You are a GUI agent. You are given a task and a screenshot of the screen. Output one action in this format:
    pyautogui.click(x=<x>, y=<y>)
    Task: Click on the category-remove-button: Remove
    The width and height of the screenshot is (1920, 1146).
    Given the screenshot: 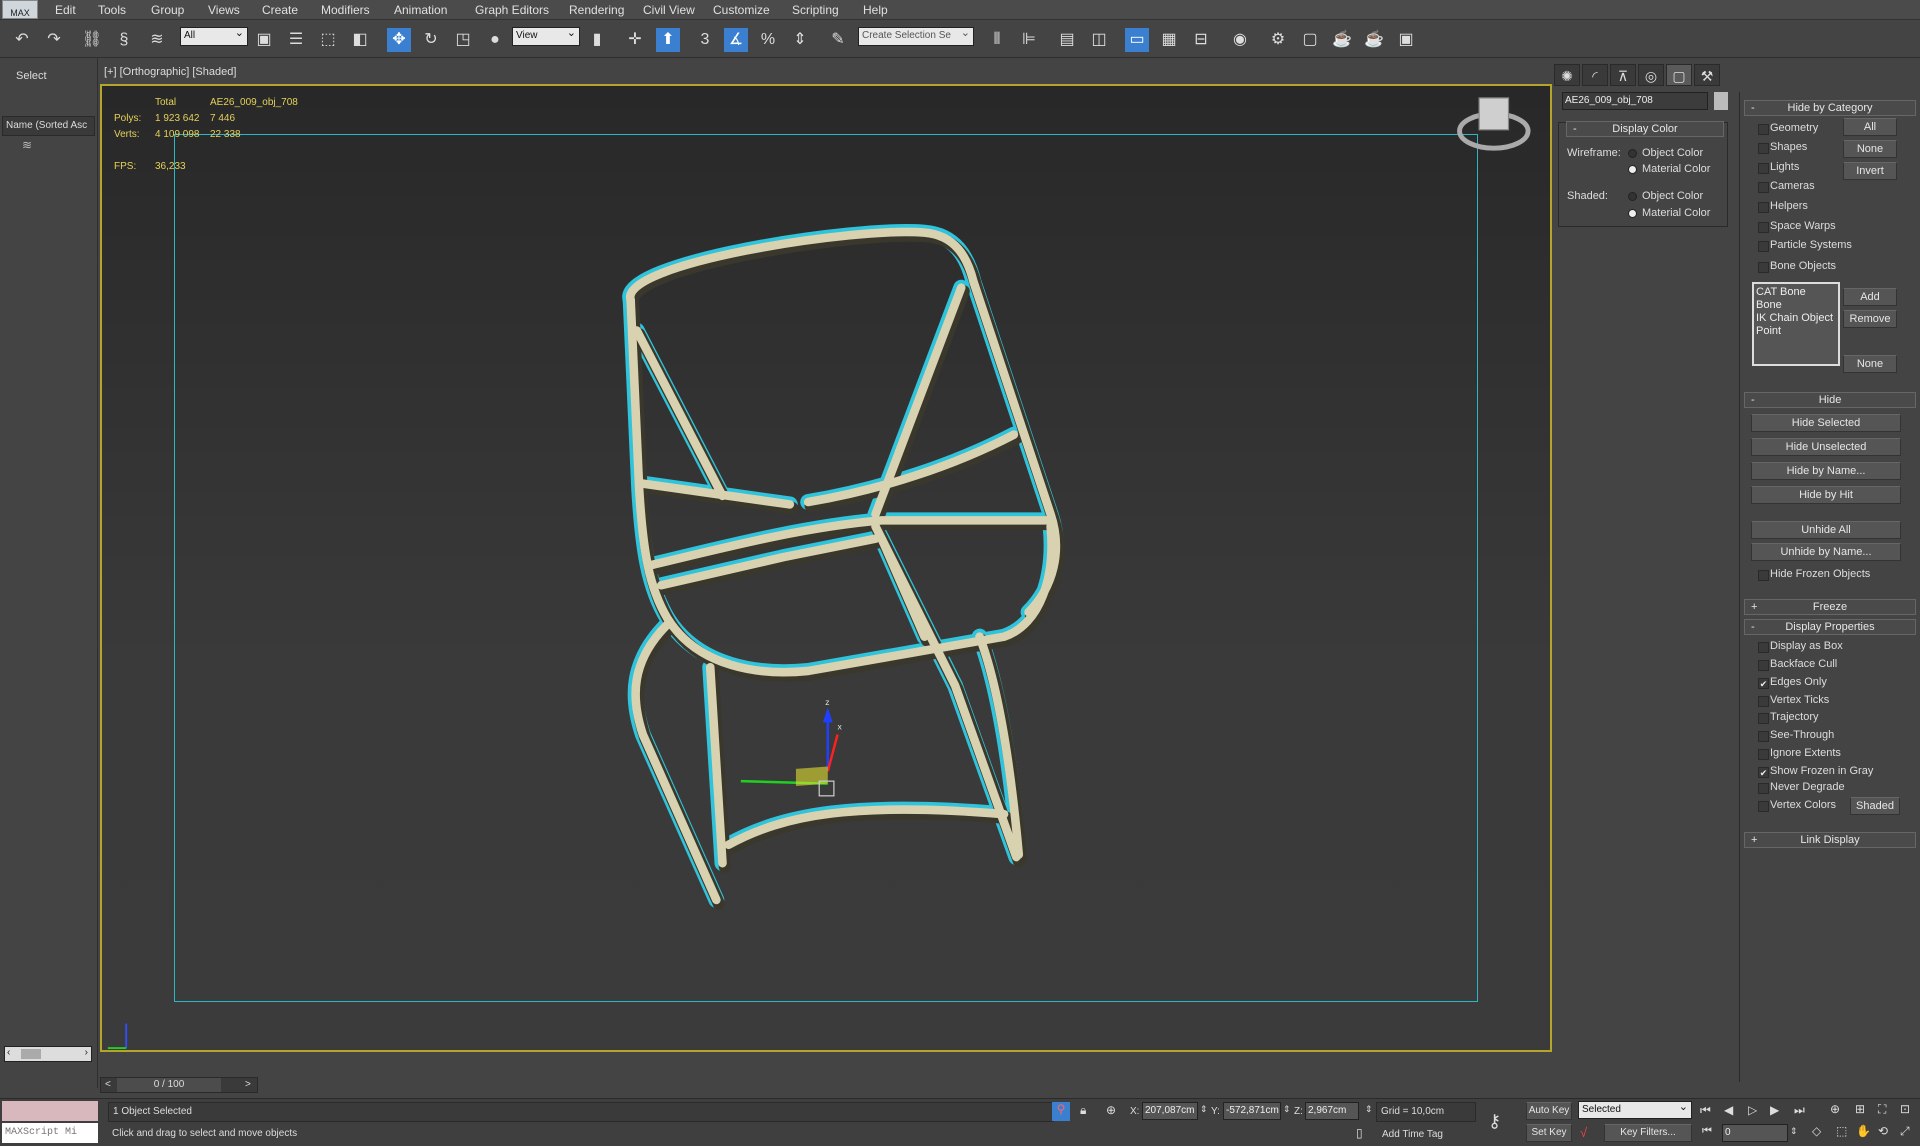 What is the action you would take?
    pyautogui.click(x=1870, y=319)
    